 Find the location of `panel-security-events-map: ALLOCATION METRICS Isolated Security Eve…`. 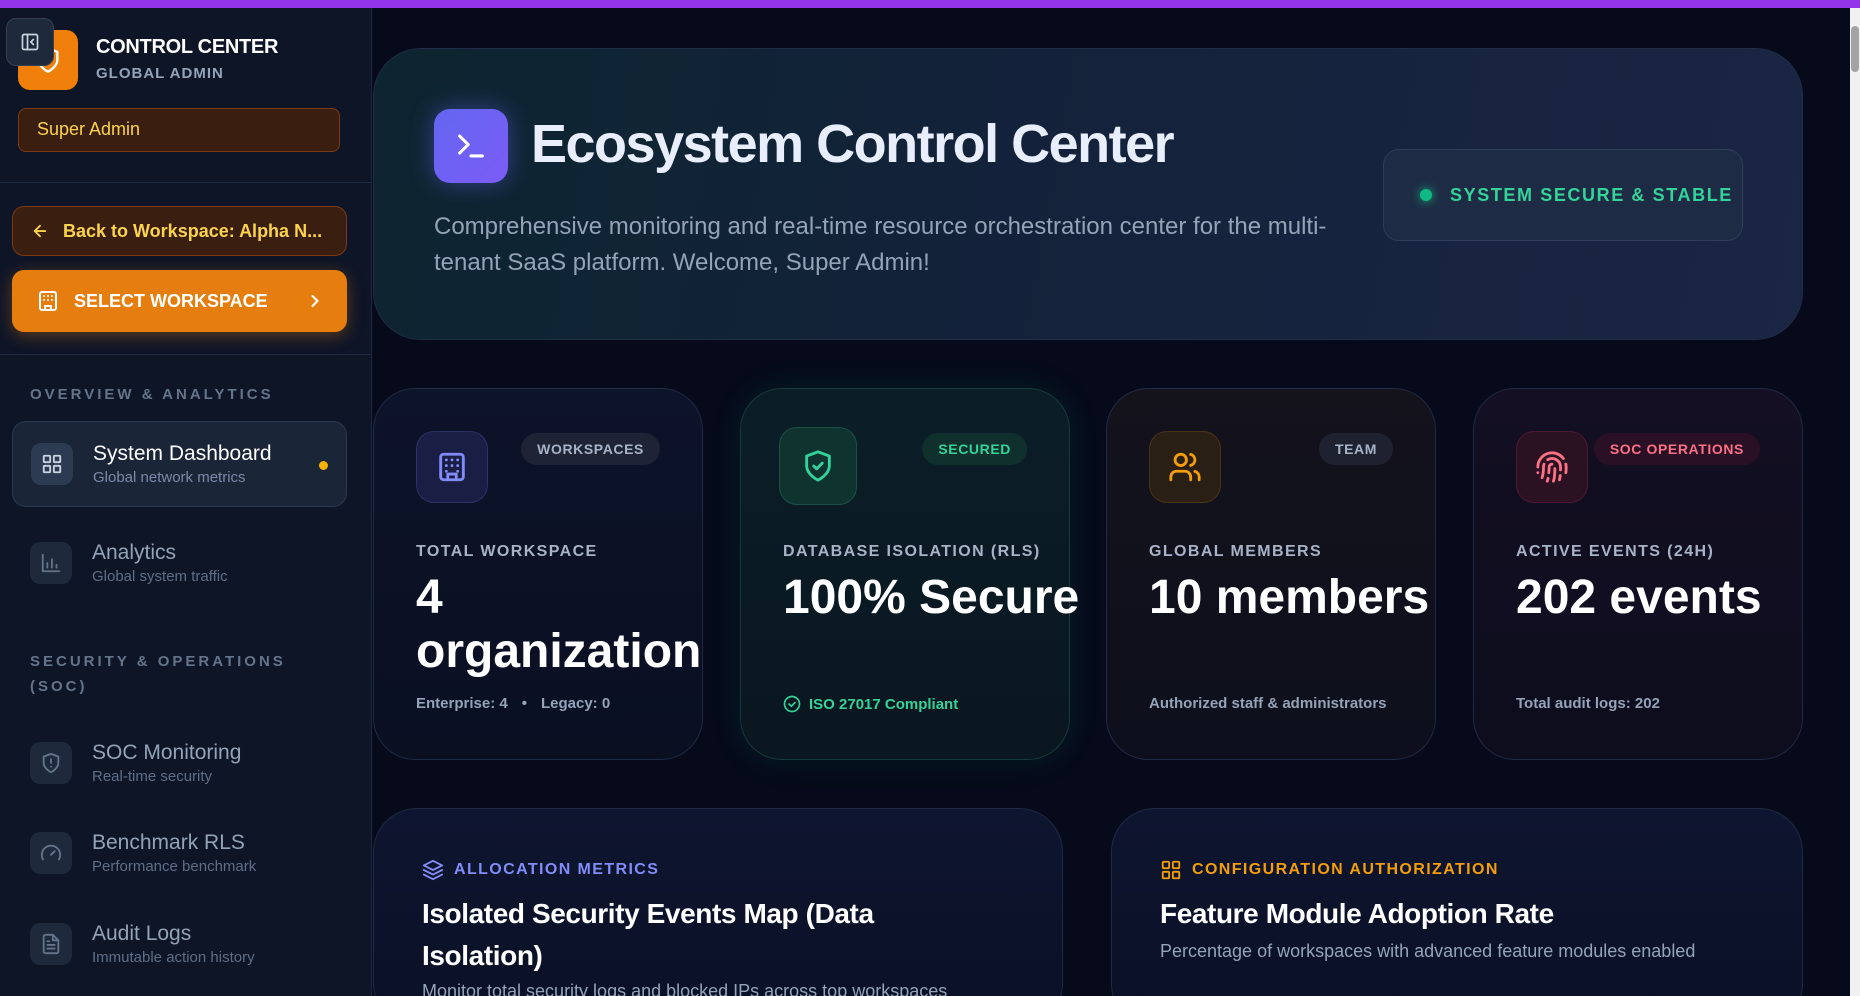

panel-security-events-map: ALLOCATION METRICS Isolated Security Eve… is located at coordinates (718, 902).